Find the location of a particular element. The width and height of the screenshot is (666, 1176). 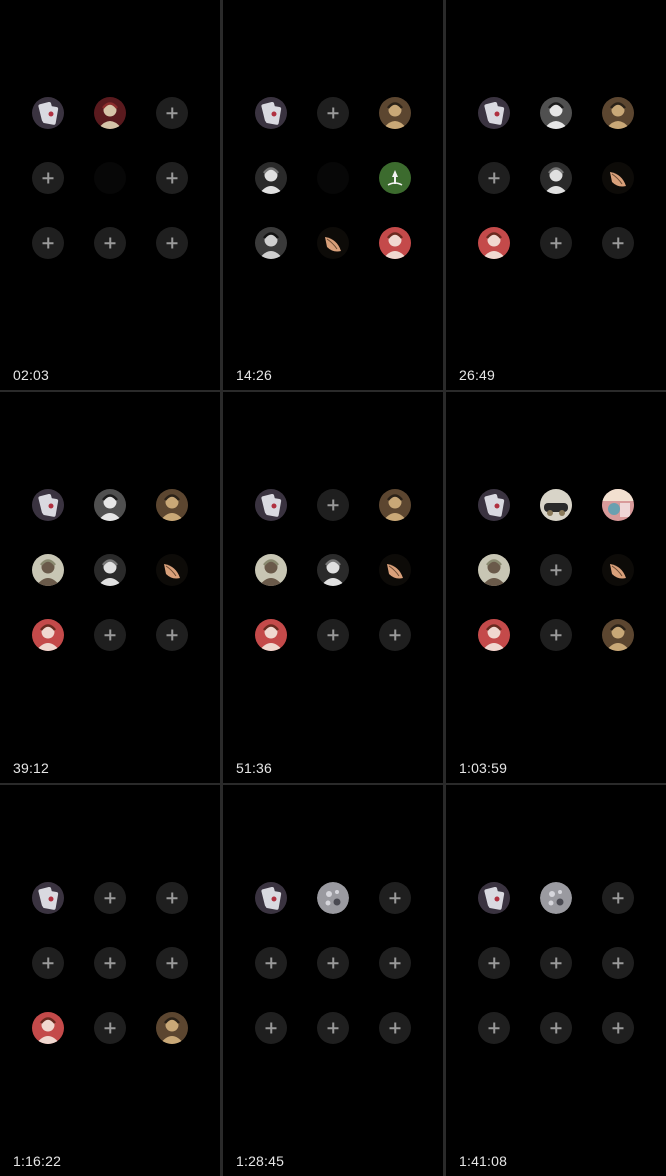

hand-feather-avatar-icon is located at coordinates (172, 570).